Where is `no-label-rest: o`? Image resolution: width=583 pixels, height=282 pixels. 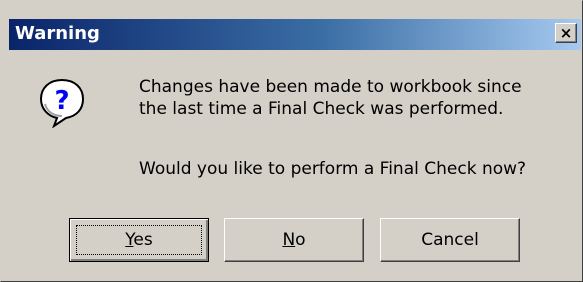 no-label-rest: o is located at coordinates (300, 240).